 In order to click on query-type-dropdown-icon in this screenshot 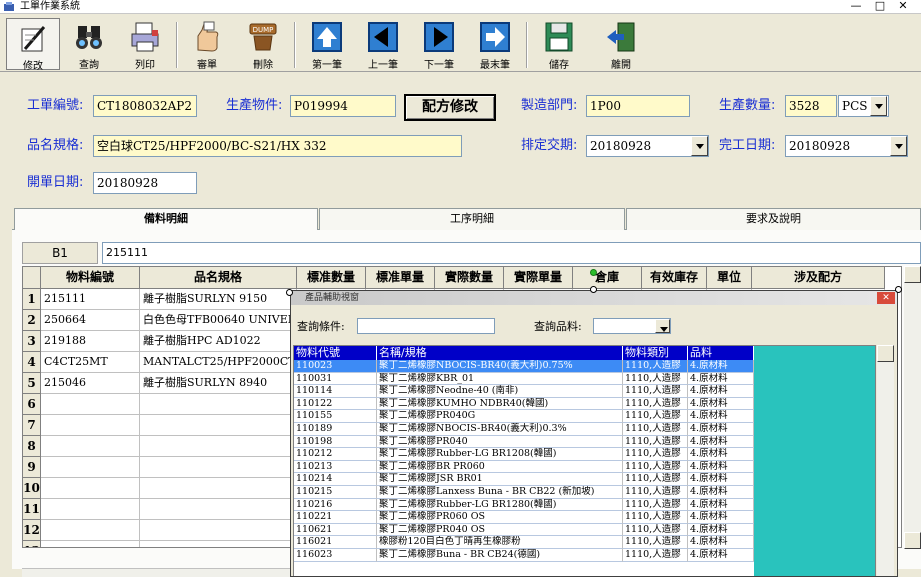, I will do `click(662, 326)`.